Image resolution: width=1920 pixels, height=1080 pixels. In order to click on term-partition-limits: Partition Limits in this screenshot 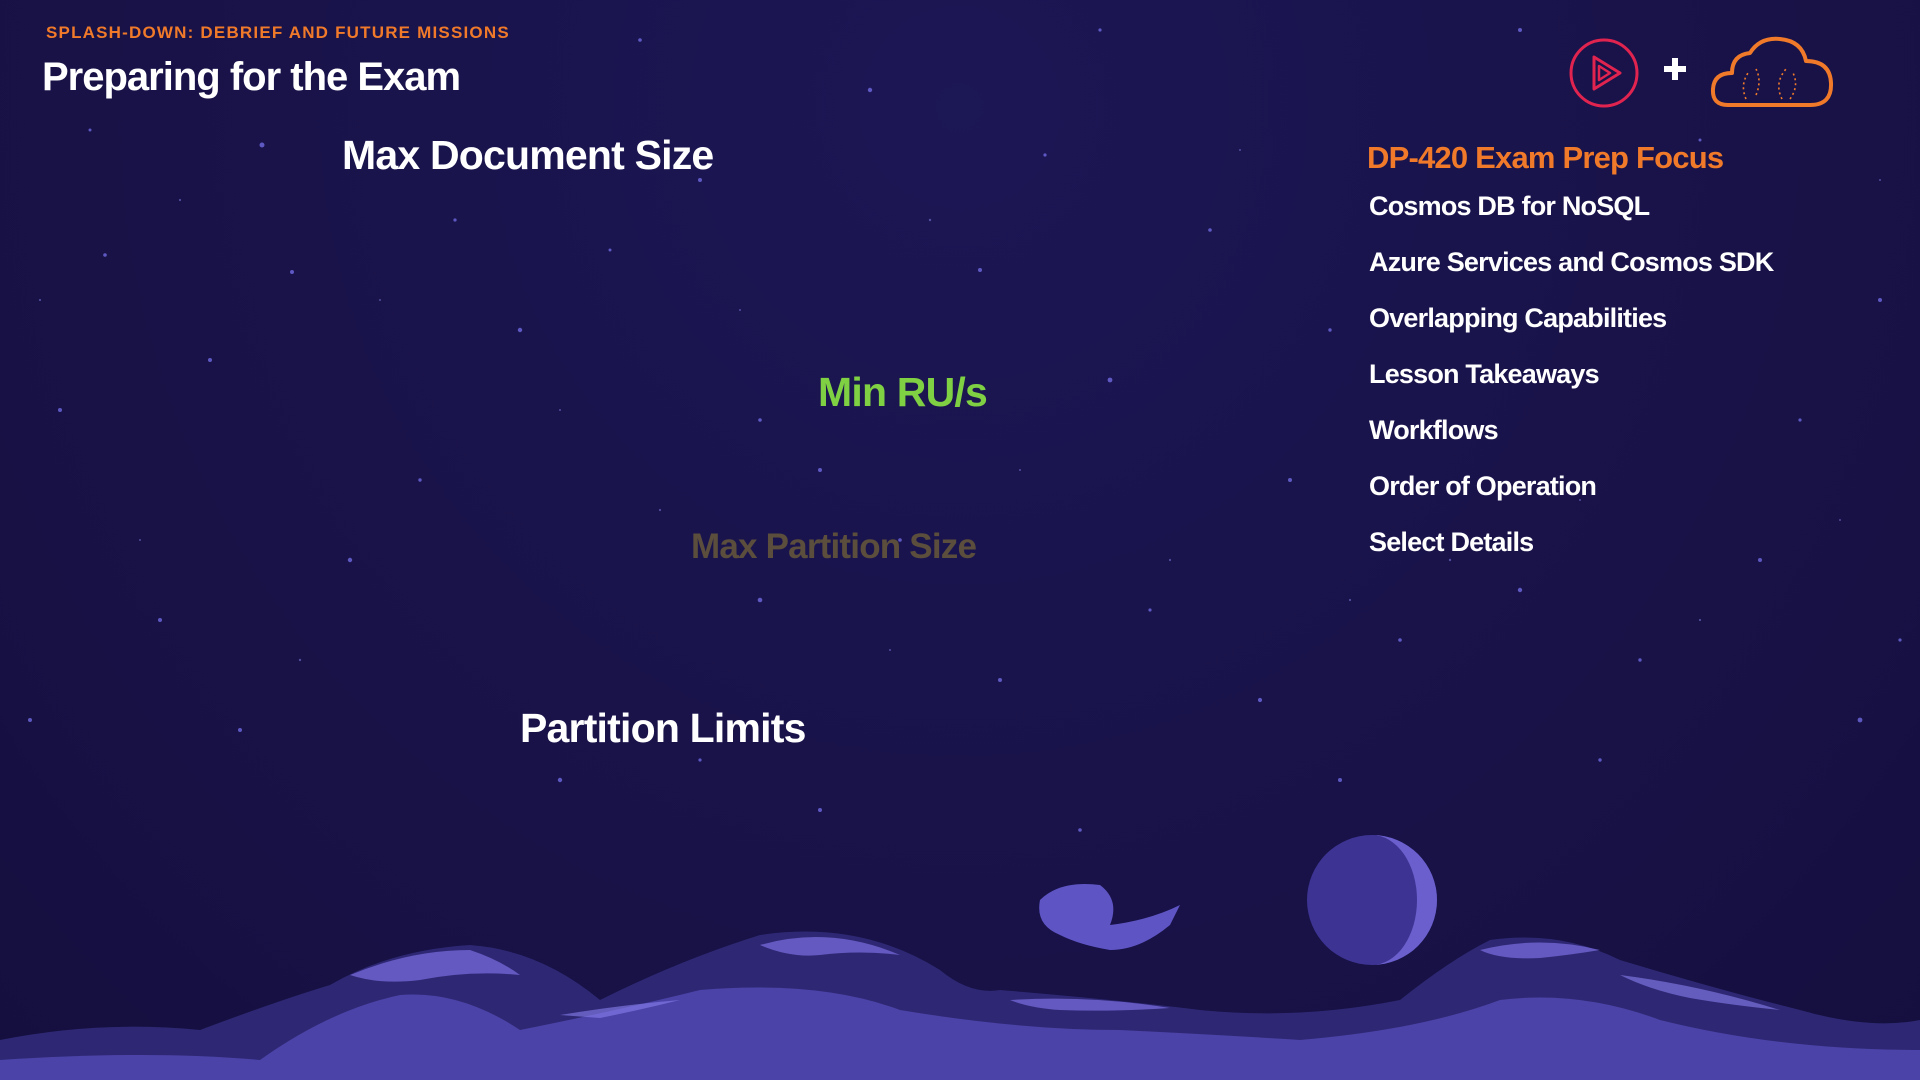, I will do `click(663, 728)`.